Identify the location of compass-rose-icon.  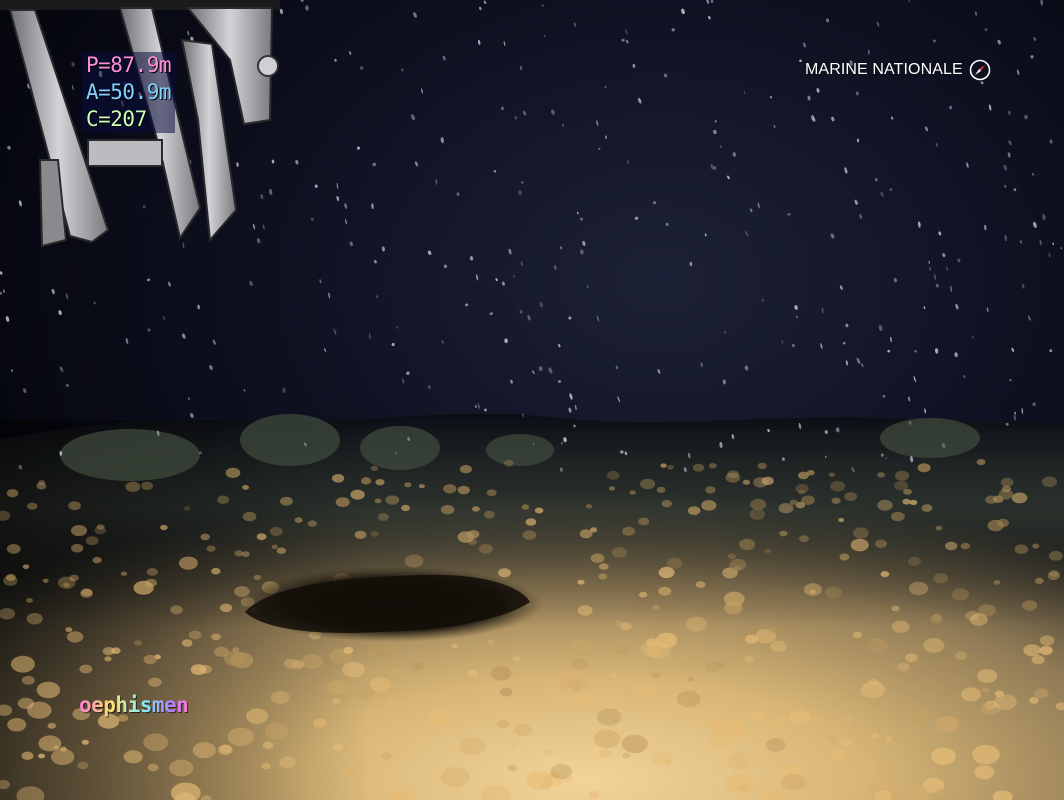
(980, 70).